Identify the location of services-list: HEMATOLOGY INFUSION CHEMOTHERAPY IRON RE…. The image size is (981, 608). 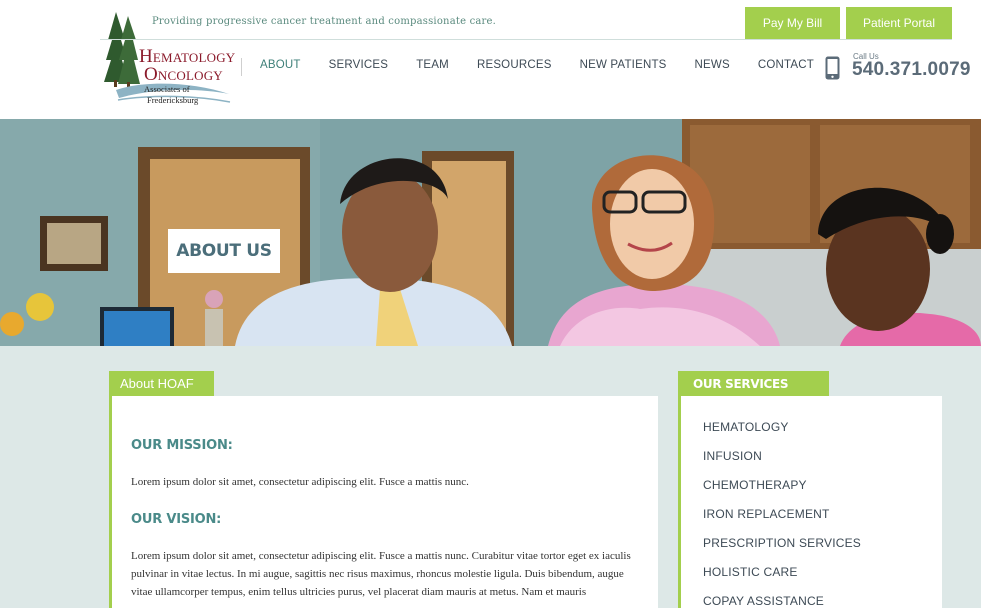
(782, 514).